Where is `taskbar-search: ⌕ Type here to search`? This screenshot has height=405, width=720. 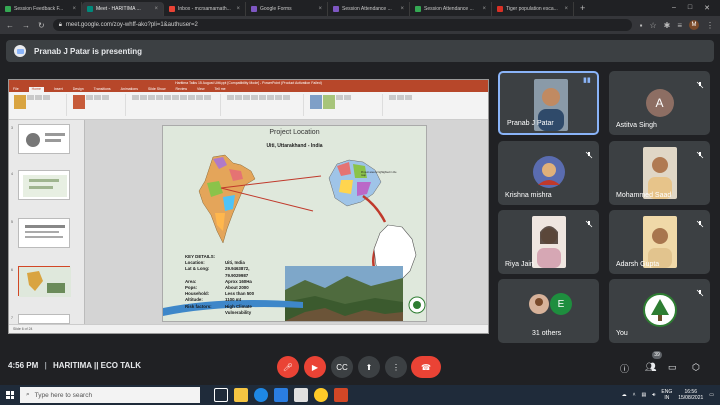
taskbar-search: ⌕ Type here to search is located at coordinates (110, 395).